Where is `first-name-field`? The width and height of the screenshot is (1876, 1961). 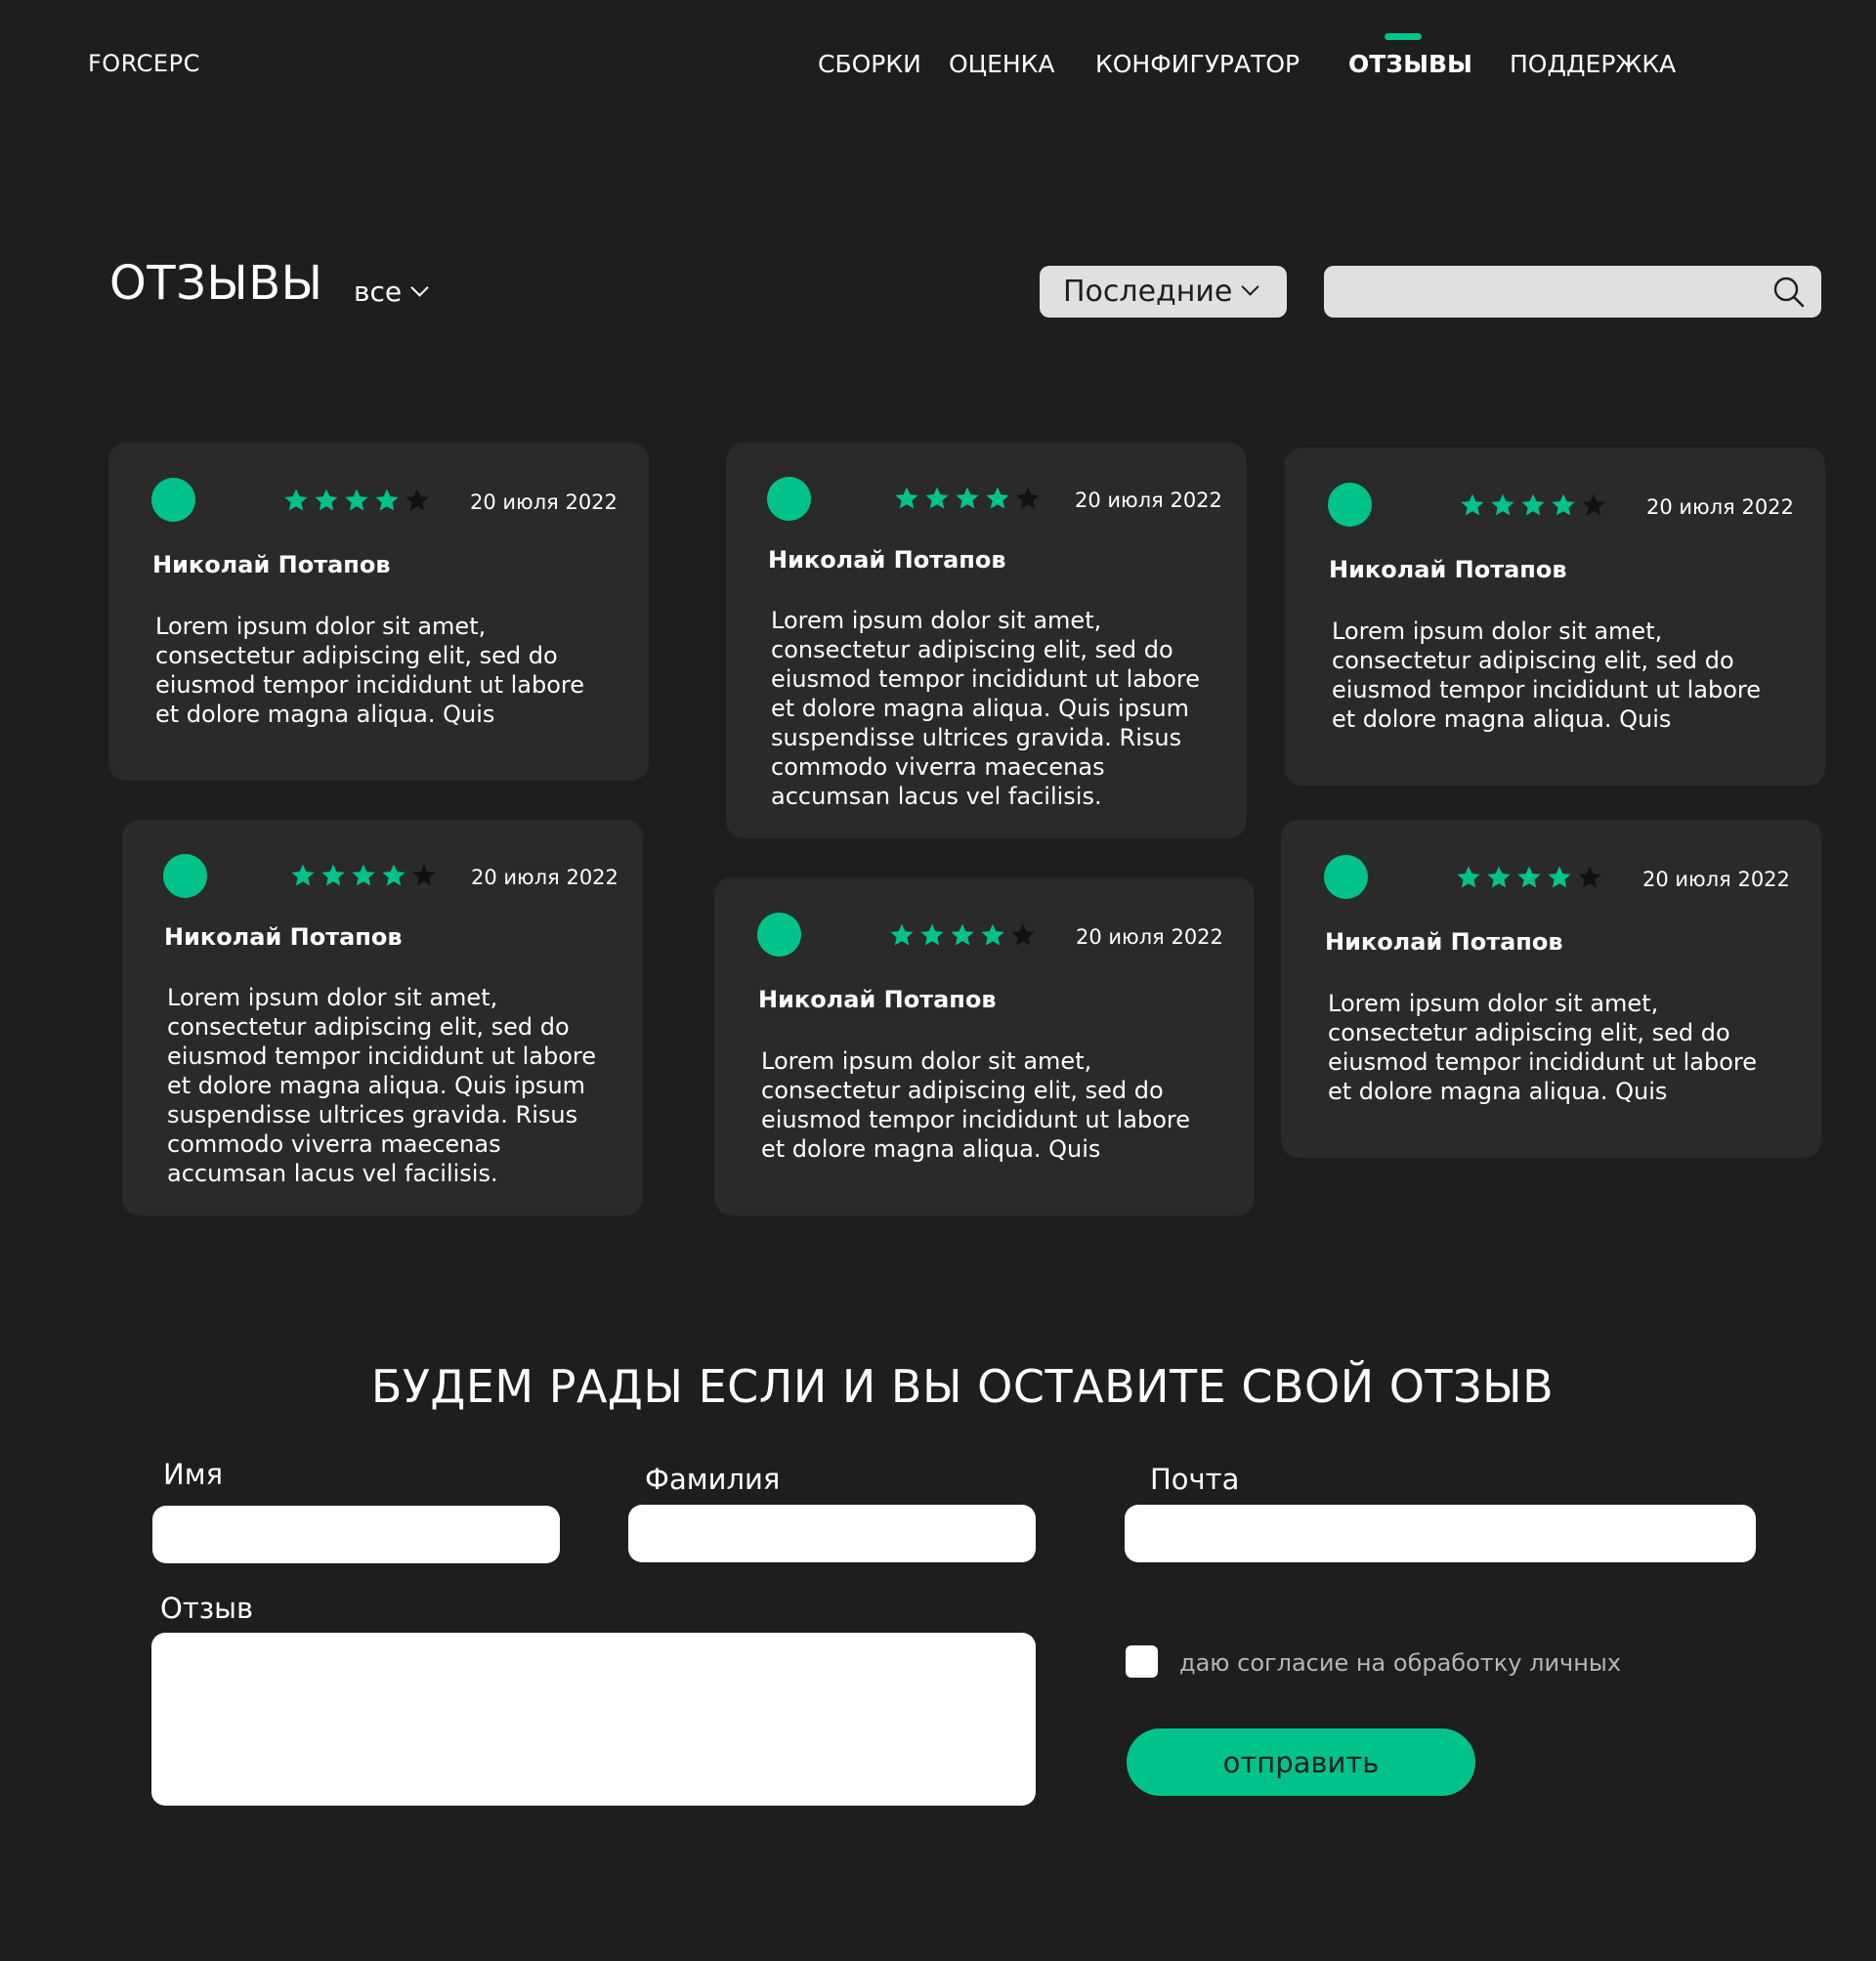
first-name-field is located at coordinates (356, 1535).